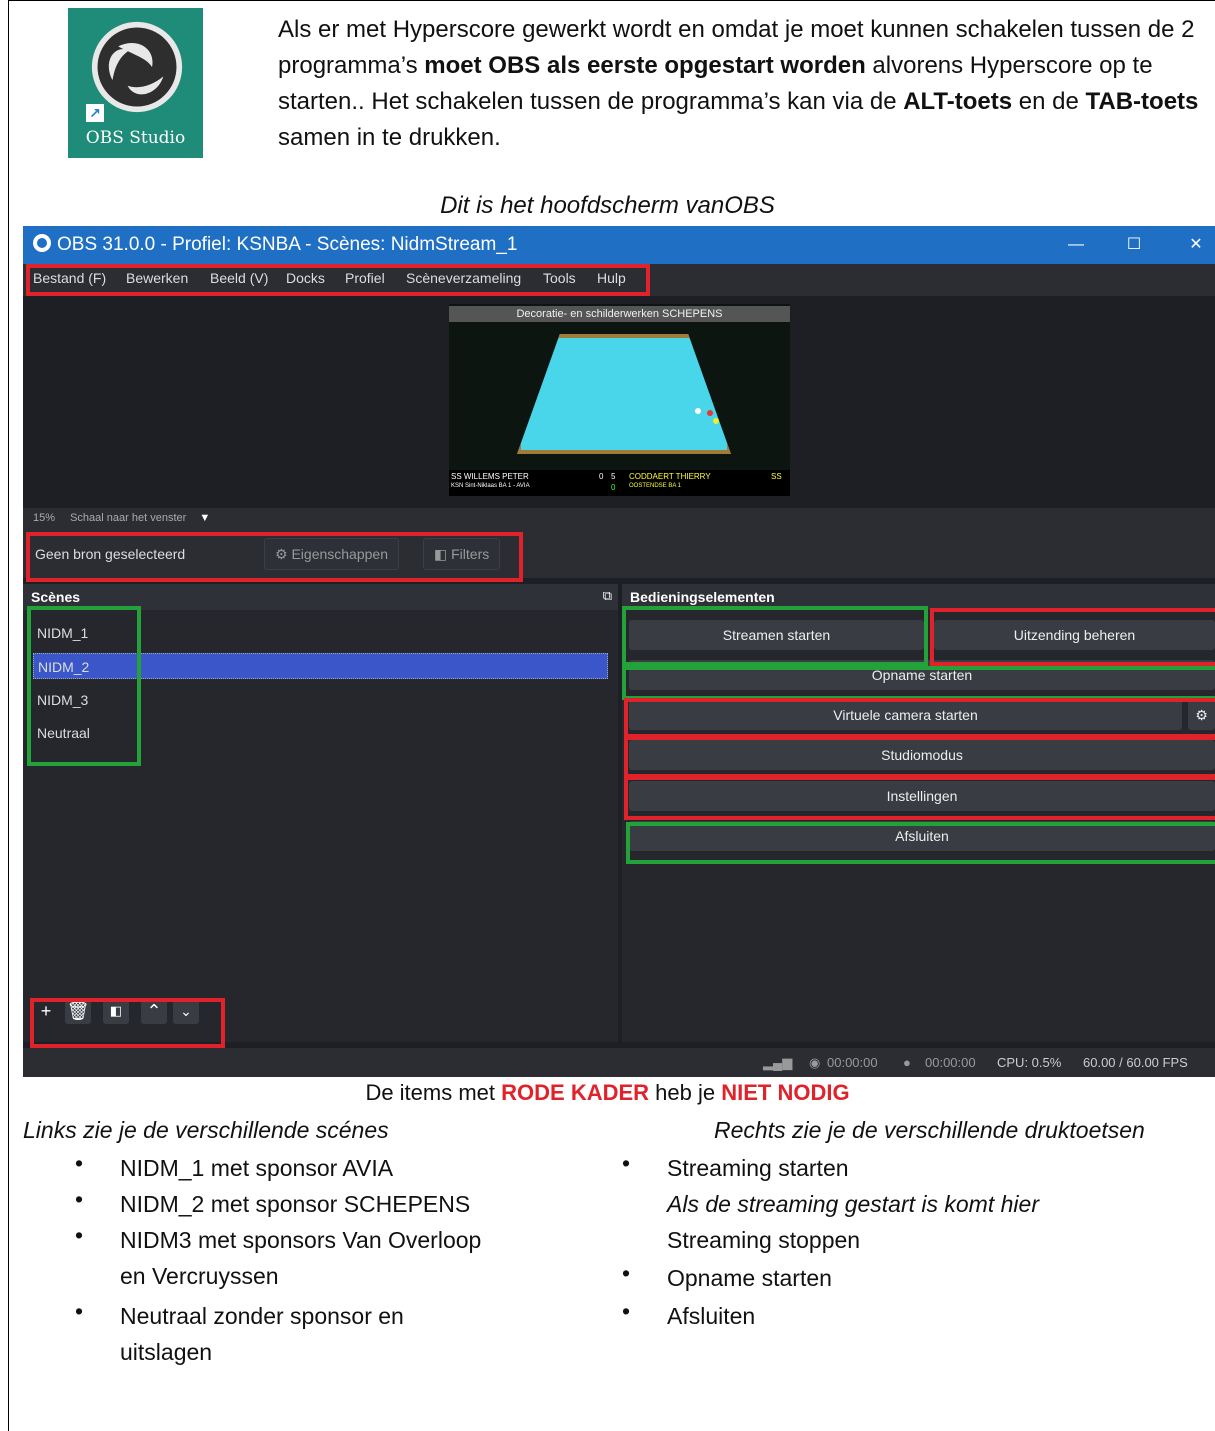  I want to click on tile-label: OBS Studio, so click(135, 138).